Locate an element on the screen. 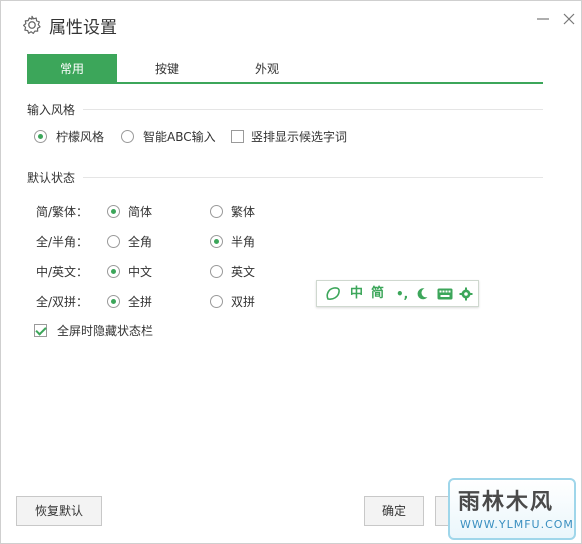  double-pinyin-radio is located at coordinates (216, 301).